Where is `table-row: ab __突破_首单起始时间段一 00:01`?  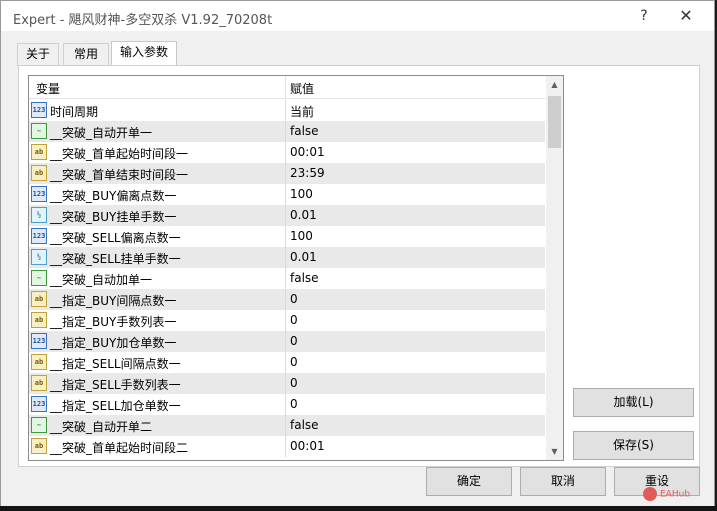
table-row: ab __突破_首单起始时间段一 00:01 is located at coordinates (287, 152).